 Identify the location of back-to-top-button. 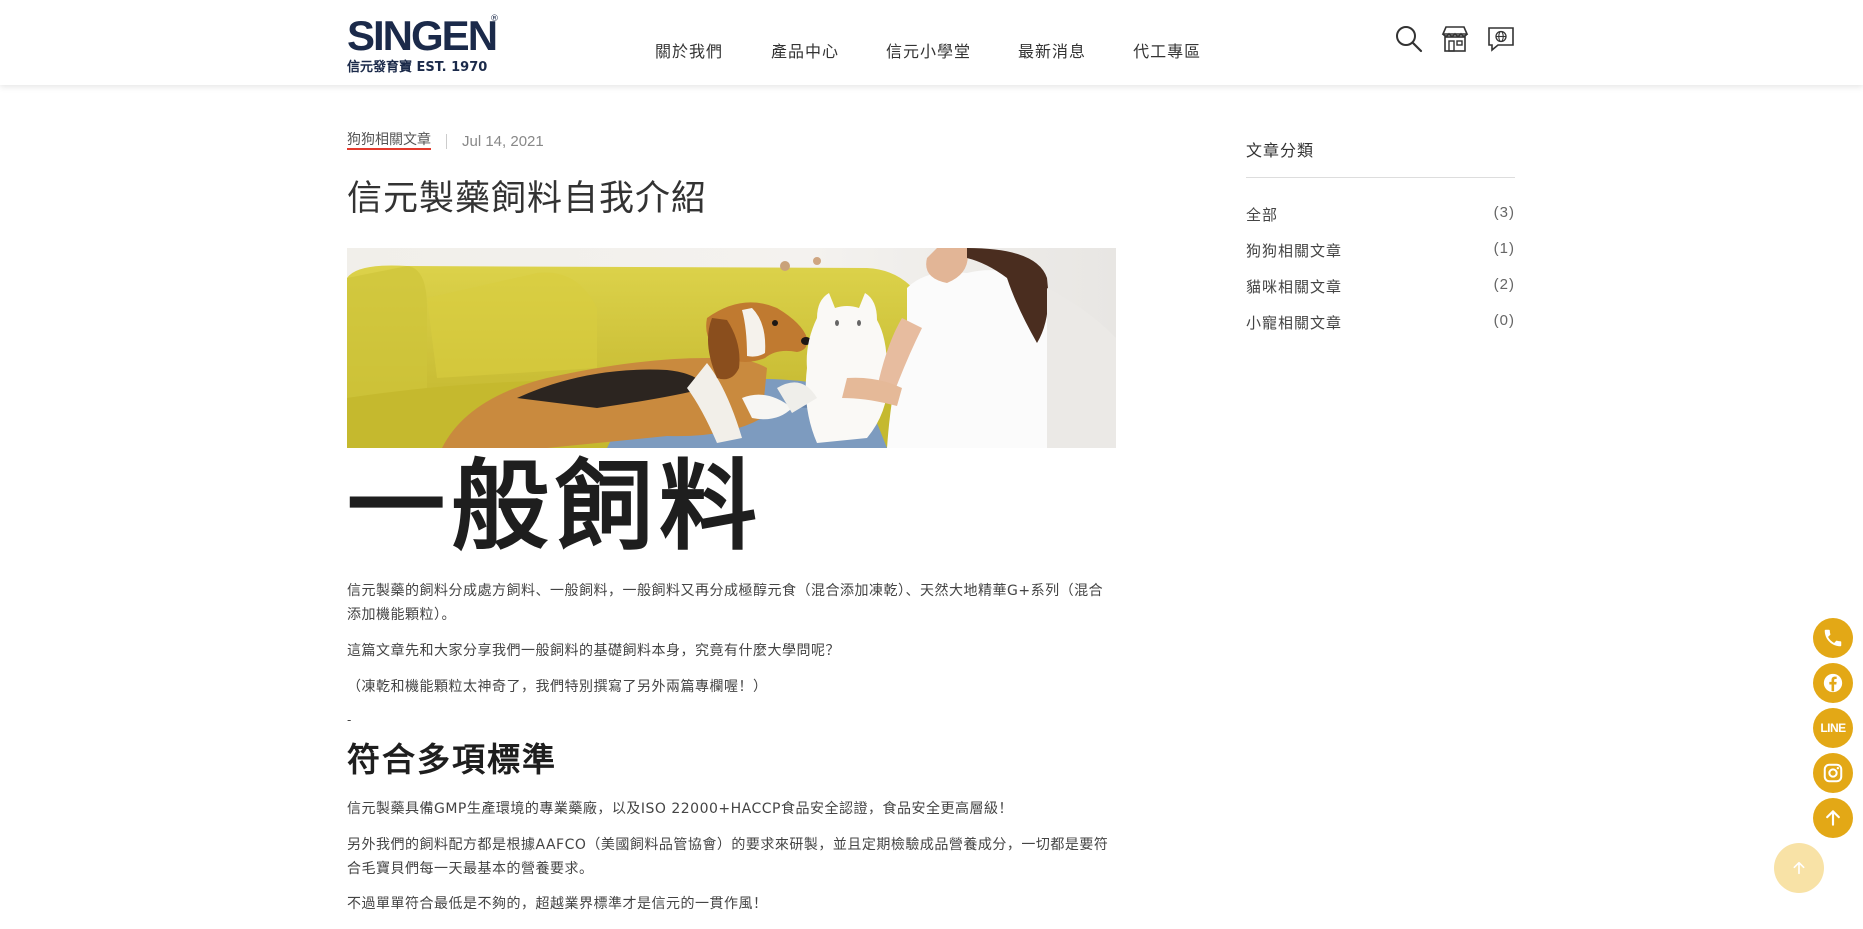
(1833, 818).